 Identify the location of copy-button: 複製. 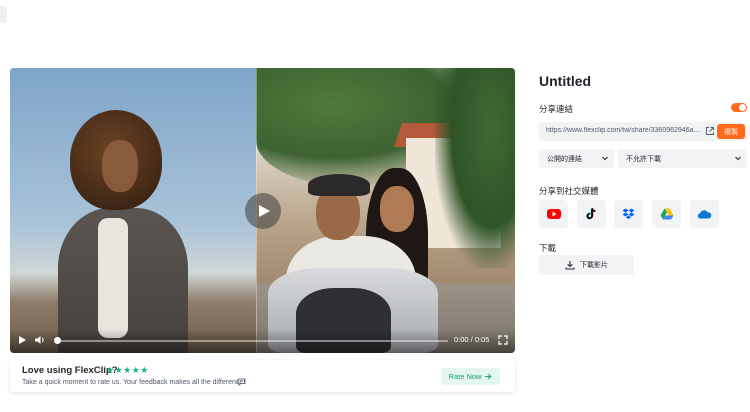
(731, 131).